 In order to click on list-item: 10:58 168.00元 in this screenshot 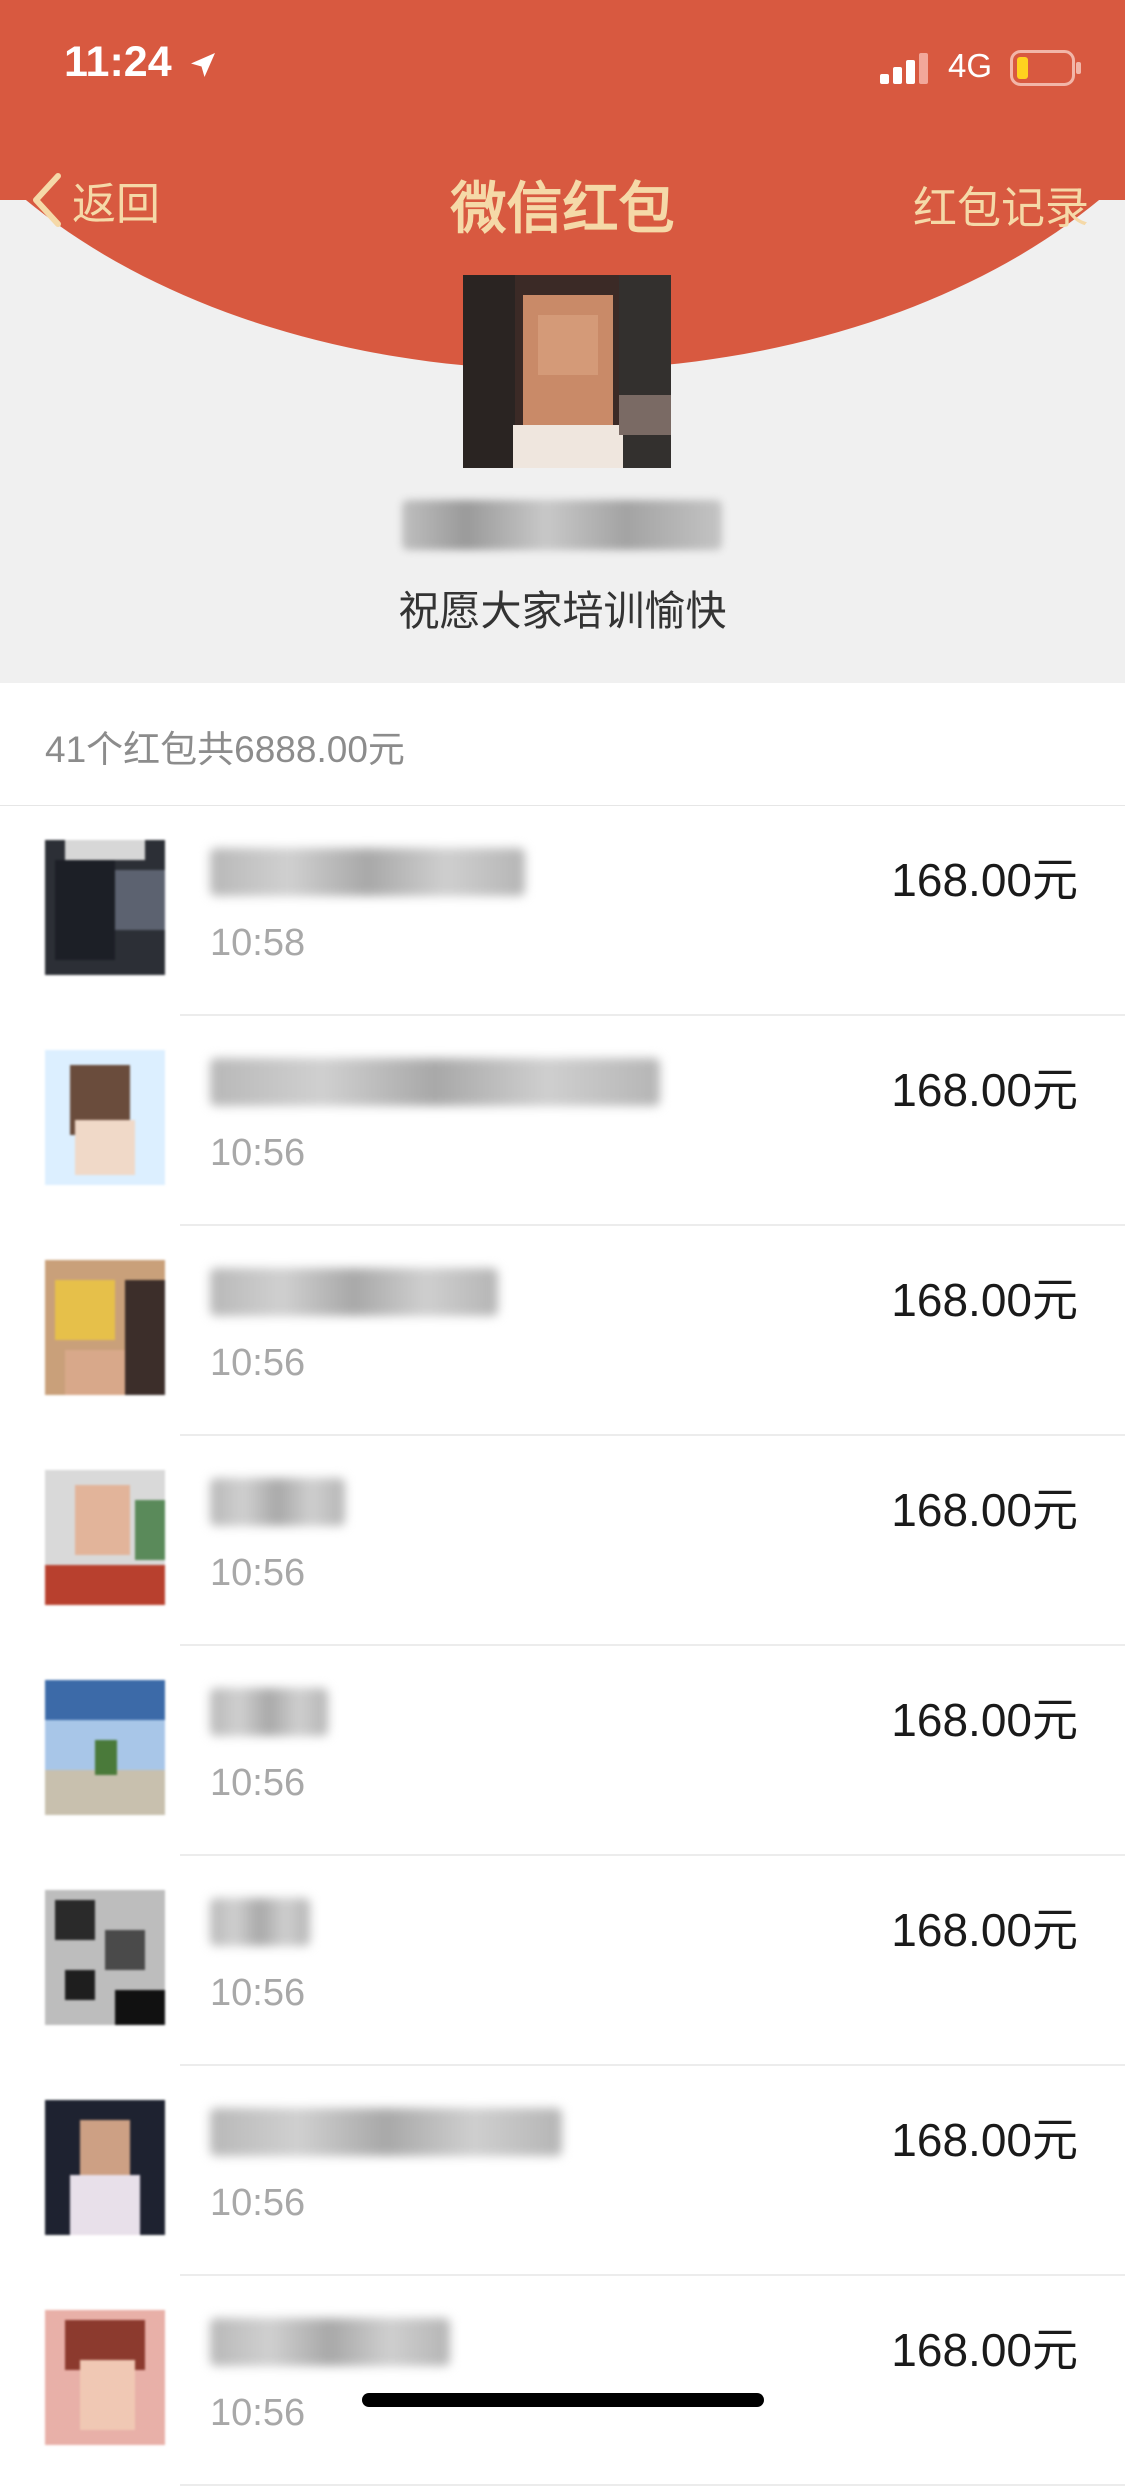, I will do `click(562, 911)`.